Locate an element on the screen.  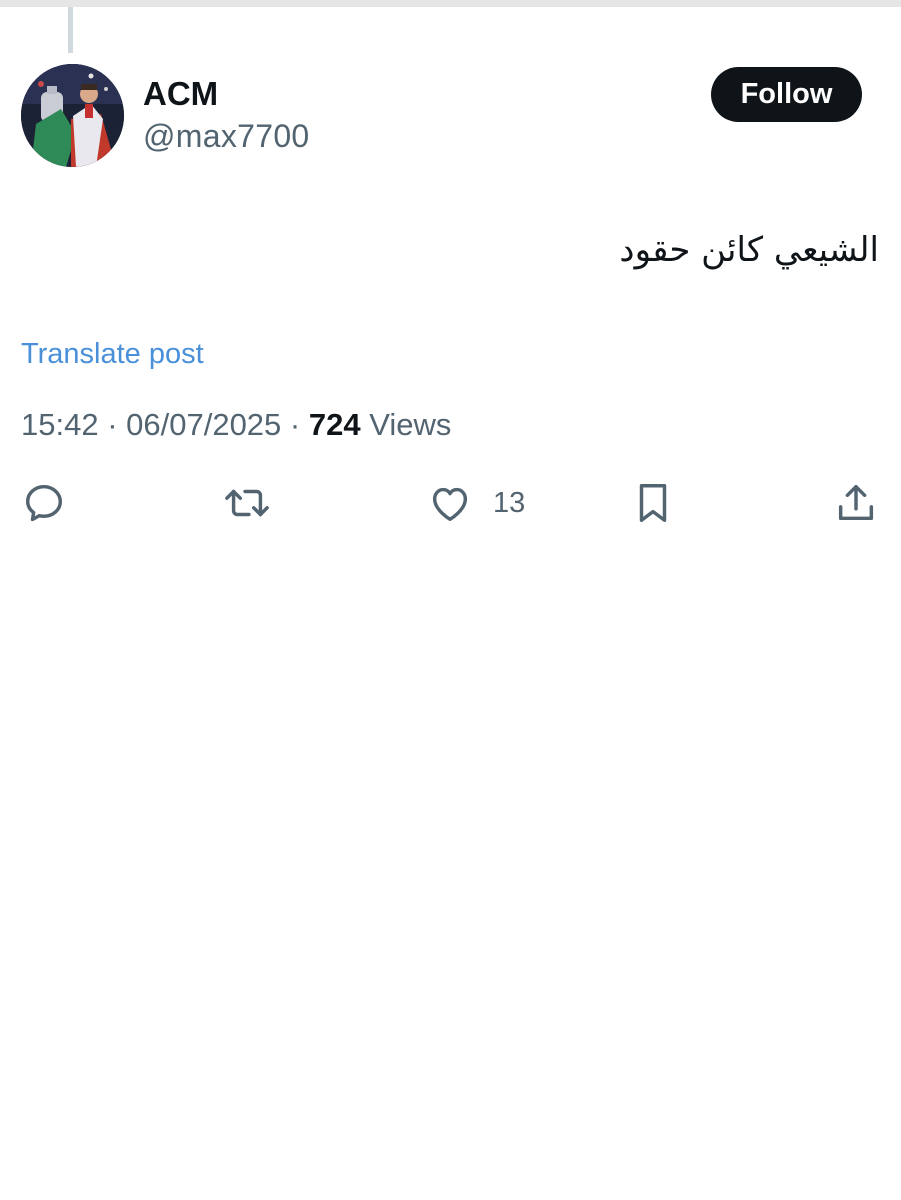
like-count: 13 is located at coordinates (509, 502).